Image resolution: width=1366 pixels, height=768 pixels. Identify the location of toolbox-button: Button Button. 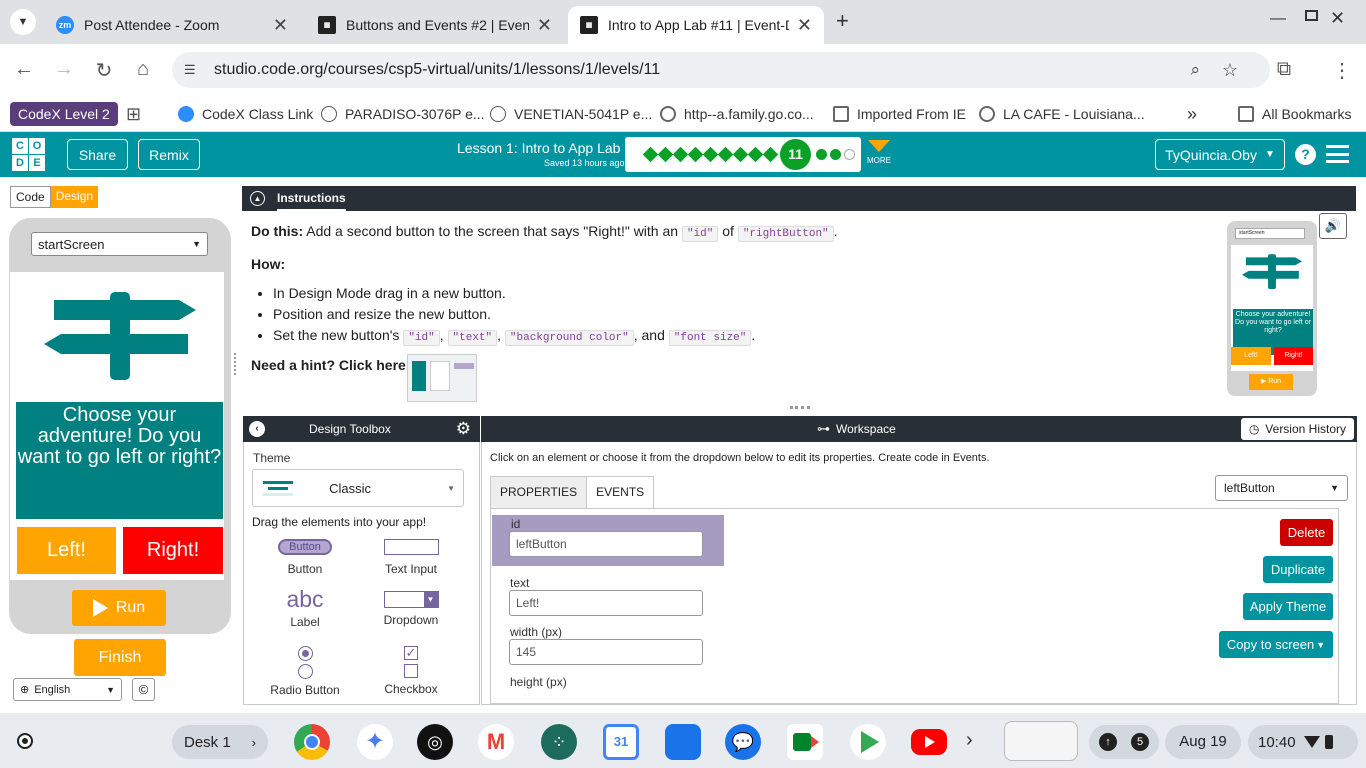
(305, 557).